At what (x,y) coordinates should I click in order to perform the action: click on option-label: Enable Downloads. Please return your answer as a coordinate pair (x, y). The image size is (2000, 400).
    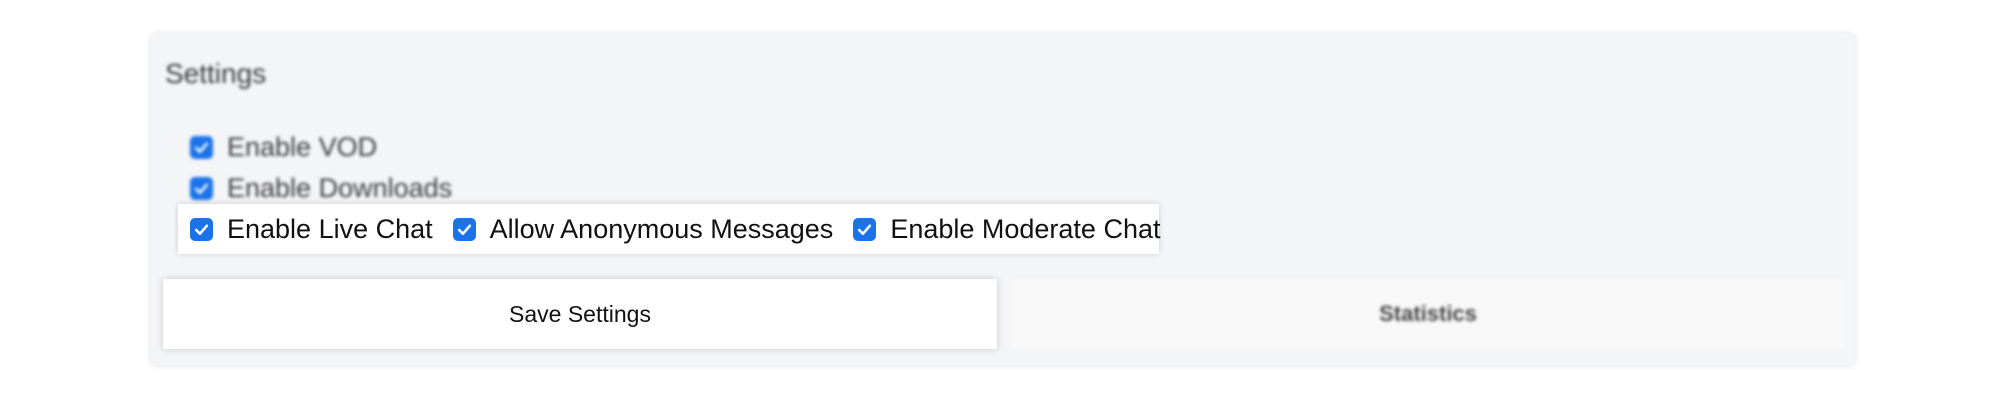
    Looking at the image, I should click on (340, 187).